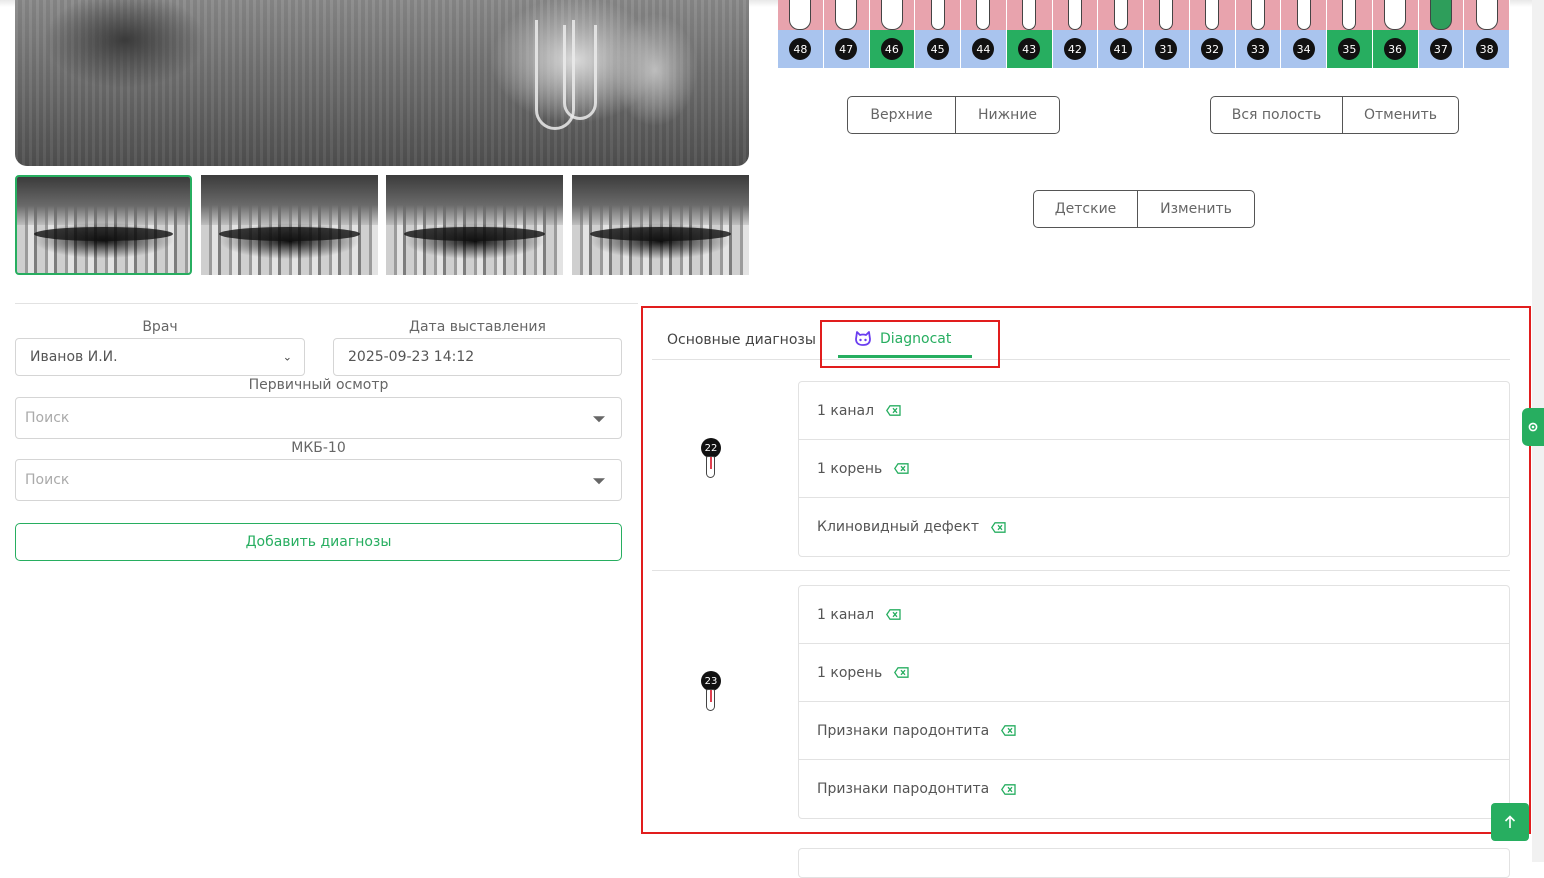 Image resolution: width=1544 pixels, height=878 pixels. What do you see at coordinates (1085, 209) in the screenshot?
I see `children-teeth-button: Детские` at bounding box center [1085, 209].